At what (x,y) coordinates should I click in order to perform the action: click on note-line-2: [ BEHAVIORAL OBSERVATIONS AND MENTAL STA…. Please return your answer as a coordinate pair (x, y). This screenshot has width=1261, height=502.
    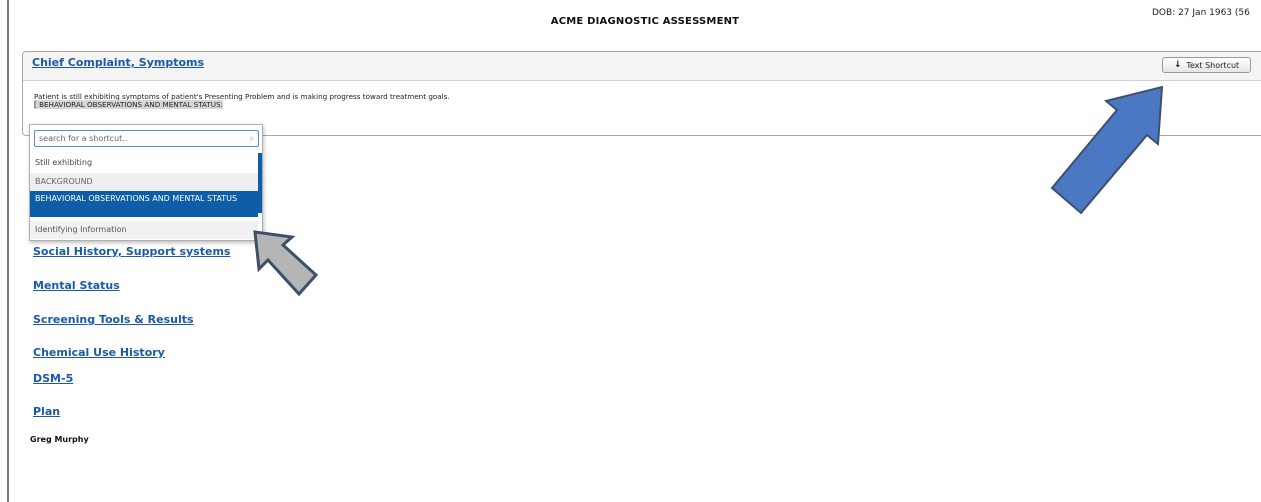
    Looking at the image, I should click on (129, 104).